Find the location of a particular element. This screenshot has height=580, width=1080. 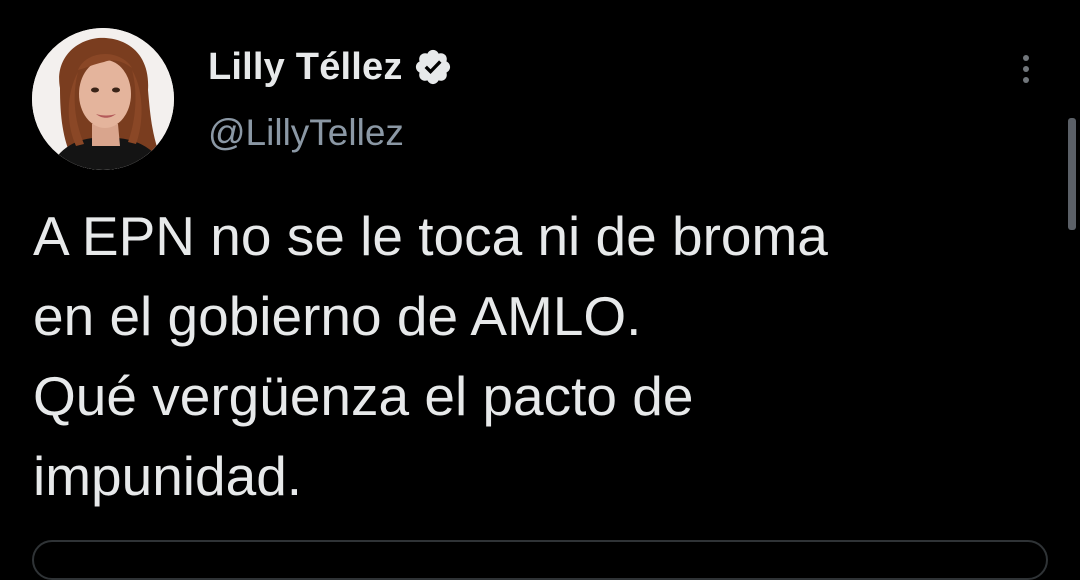

verified-badge-icon is located at coordinates (433, 67).